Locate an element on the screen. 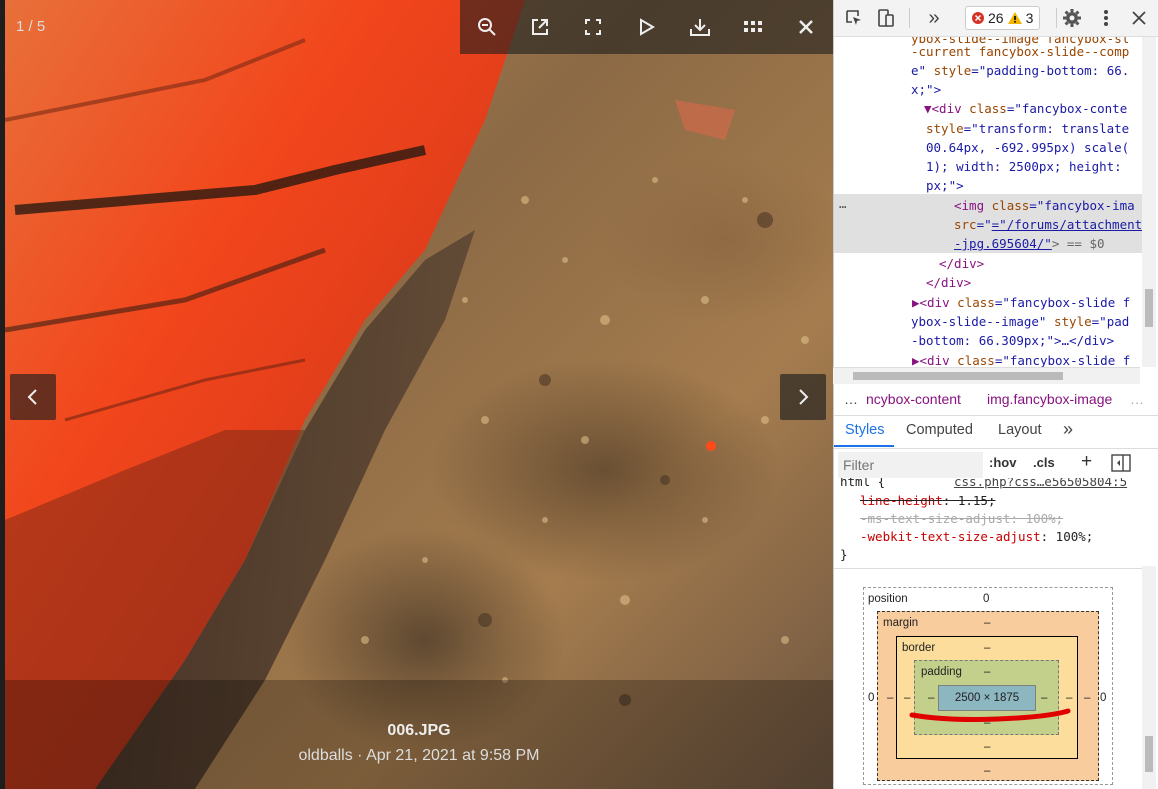  play-icon is located at coordinates (648, 27).